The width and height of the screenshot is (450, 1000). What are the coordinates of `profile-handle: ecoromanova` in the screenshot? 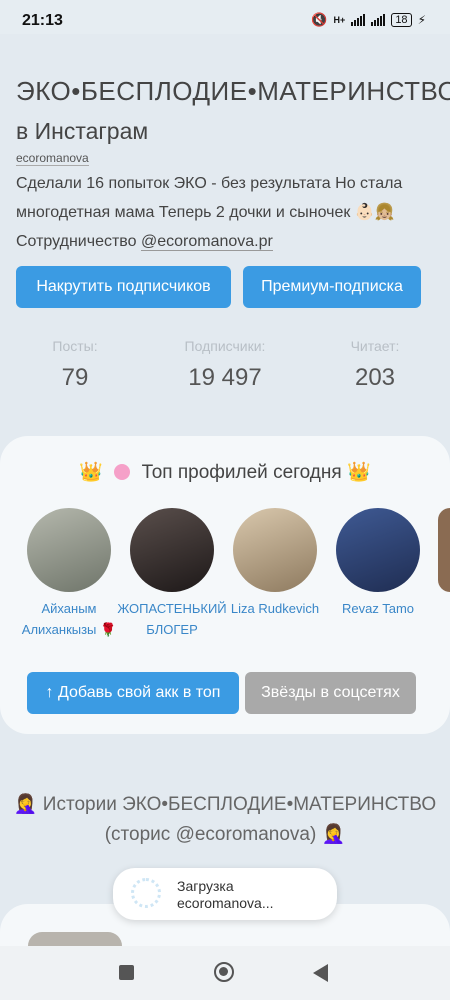 It's located at (52, 158).